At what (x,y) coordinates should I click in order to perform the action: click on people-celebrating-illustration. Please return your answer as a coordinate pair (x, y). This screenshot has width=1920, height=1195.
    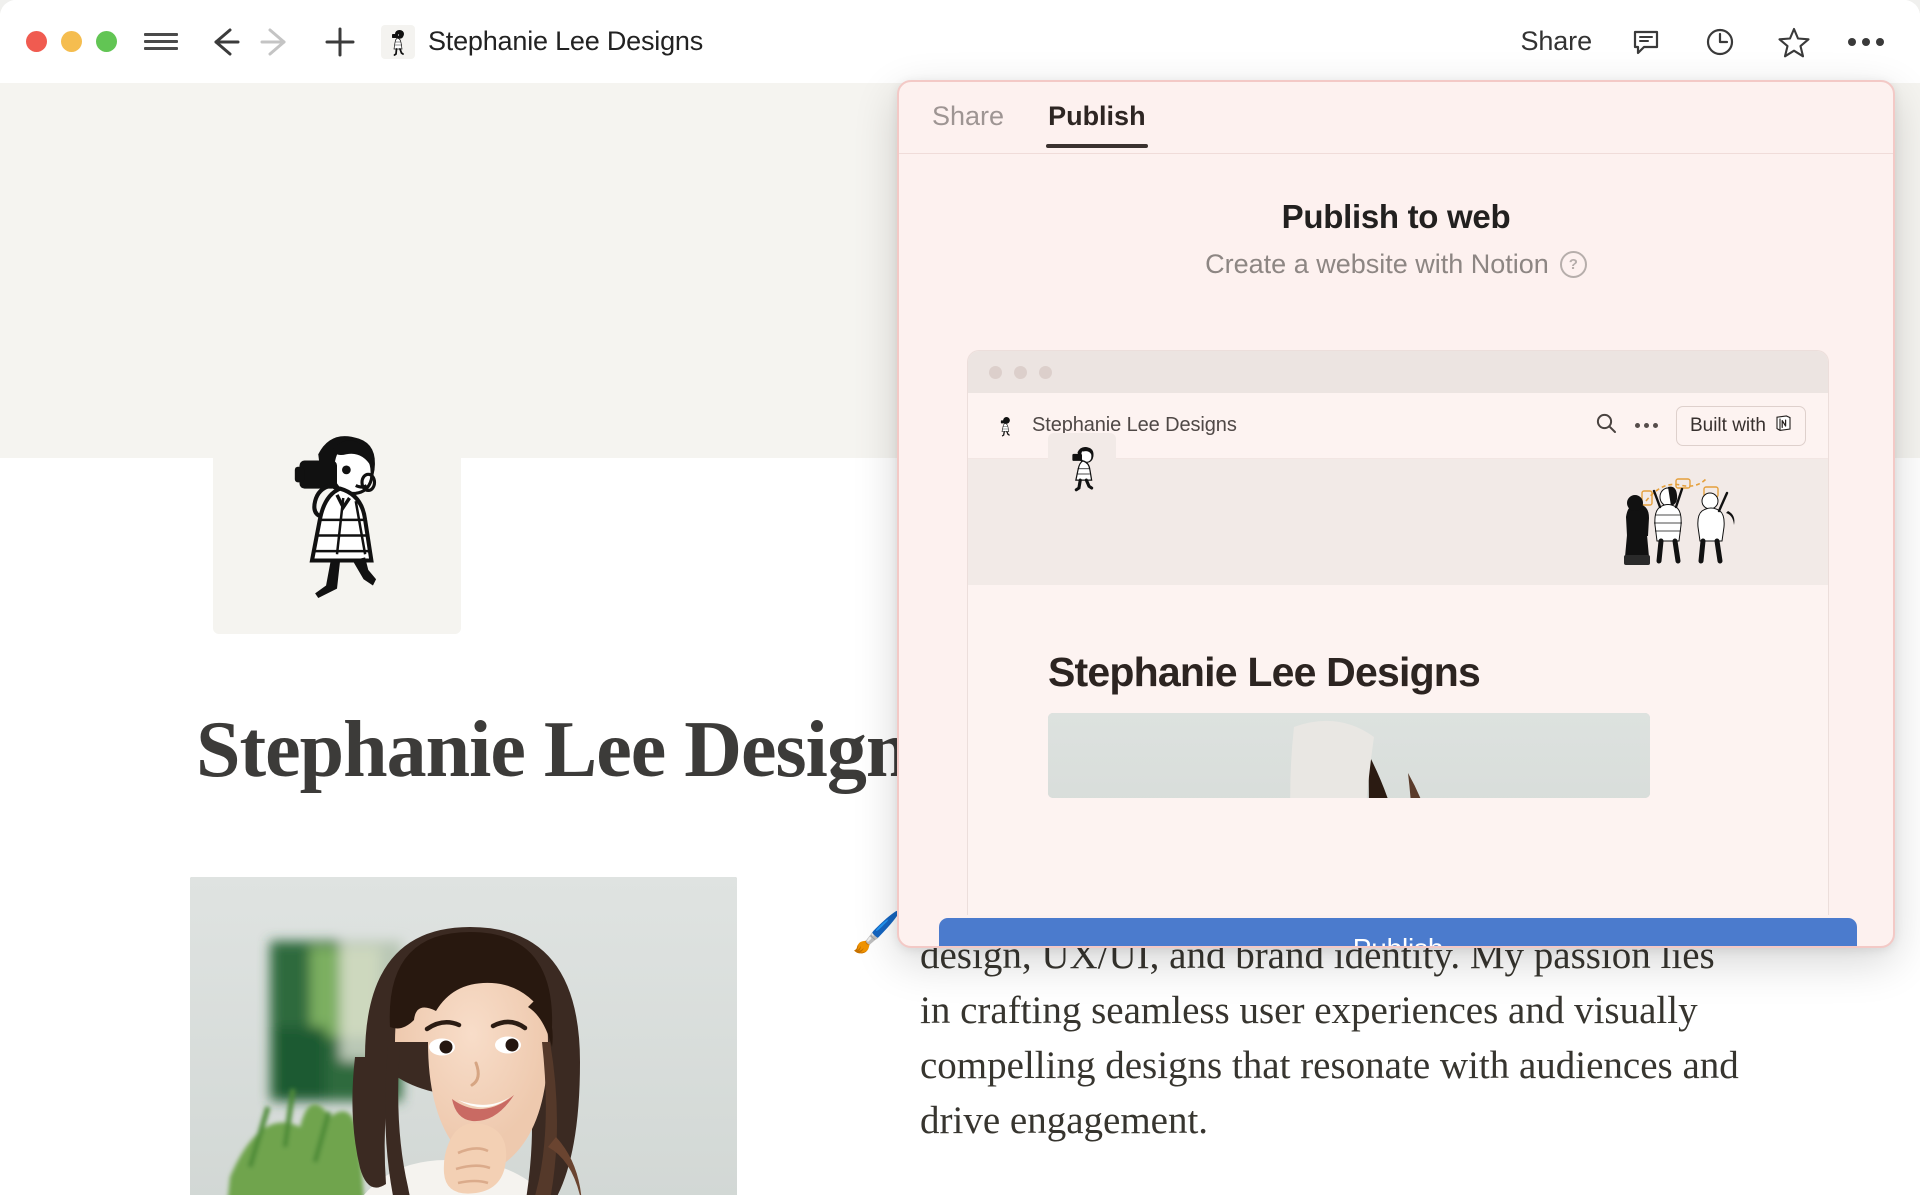
    Looking at the image, I should click on (1683, 524).